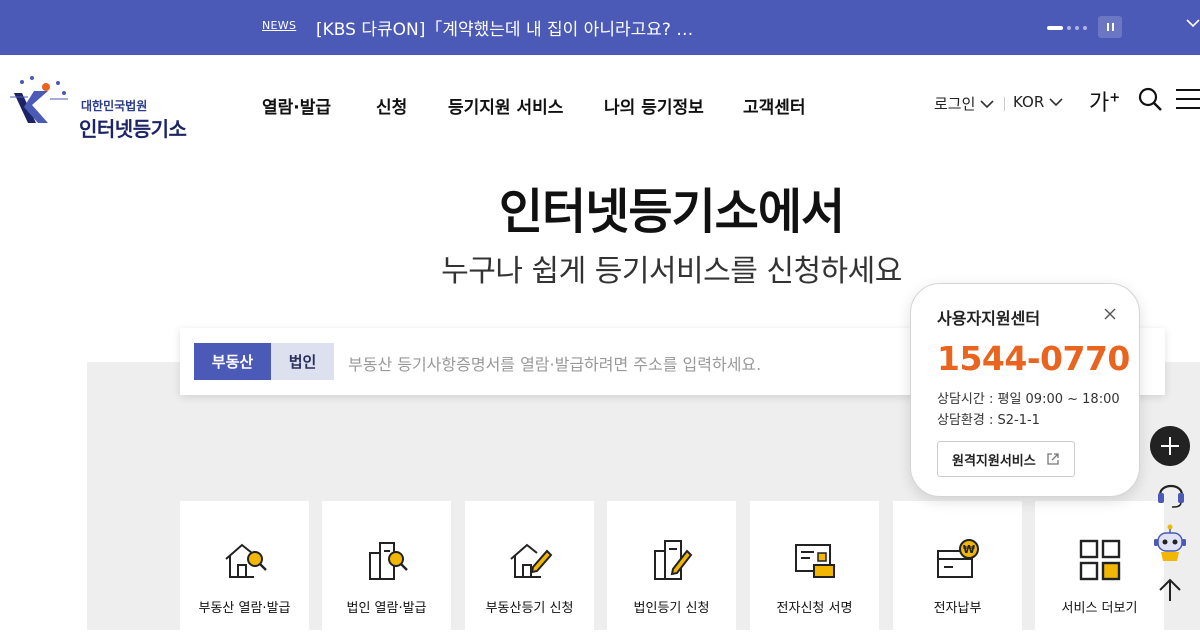 The width and height of the screenshot is (1200, 636). What do you see at coordinates (114, 106) in the screenshot?
I see `logo-subtitle: 대한민국법원` at bounding box center [114, 106].